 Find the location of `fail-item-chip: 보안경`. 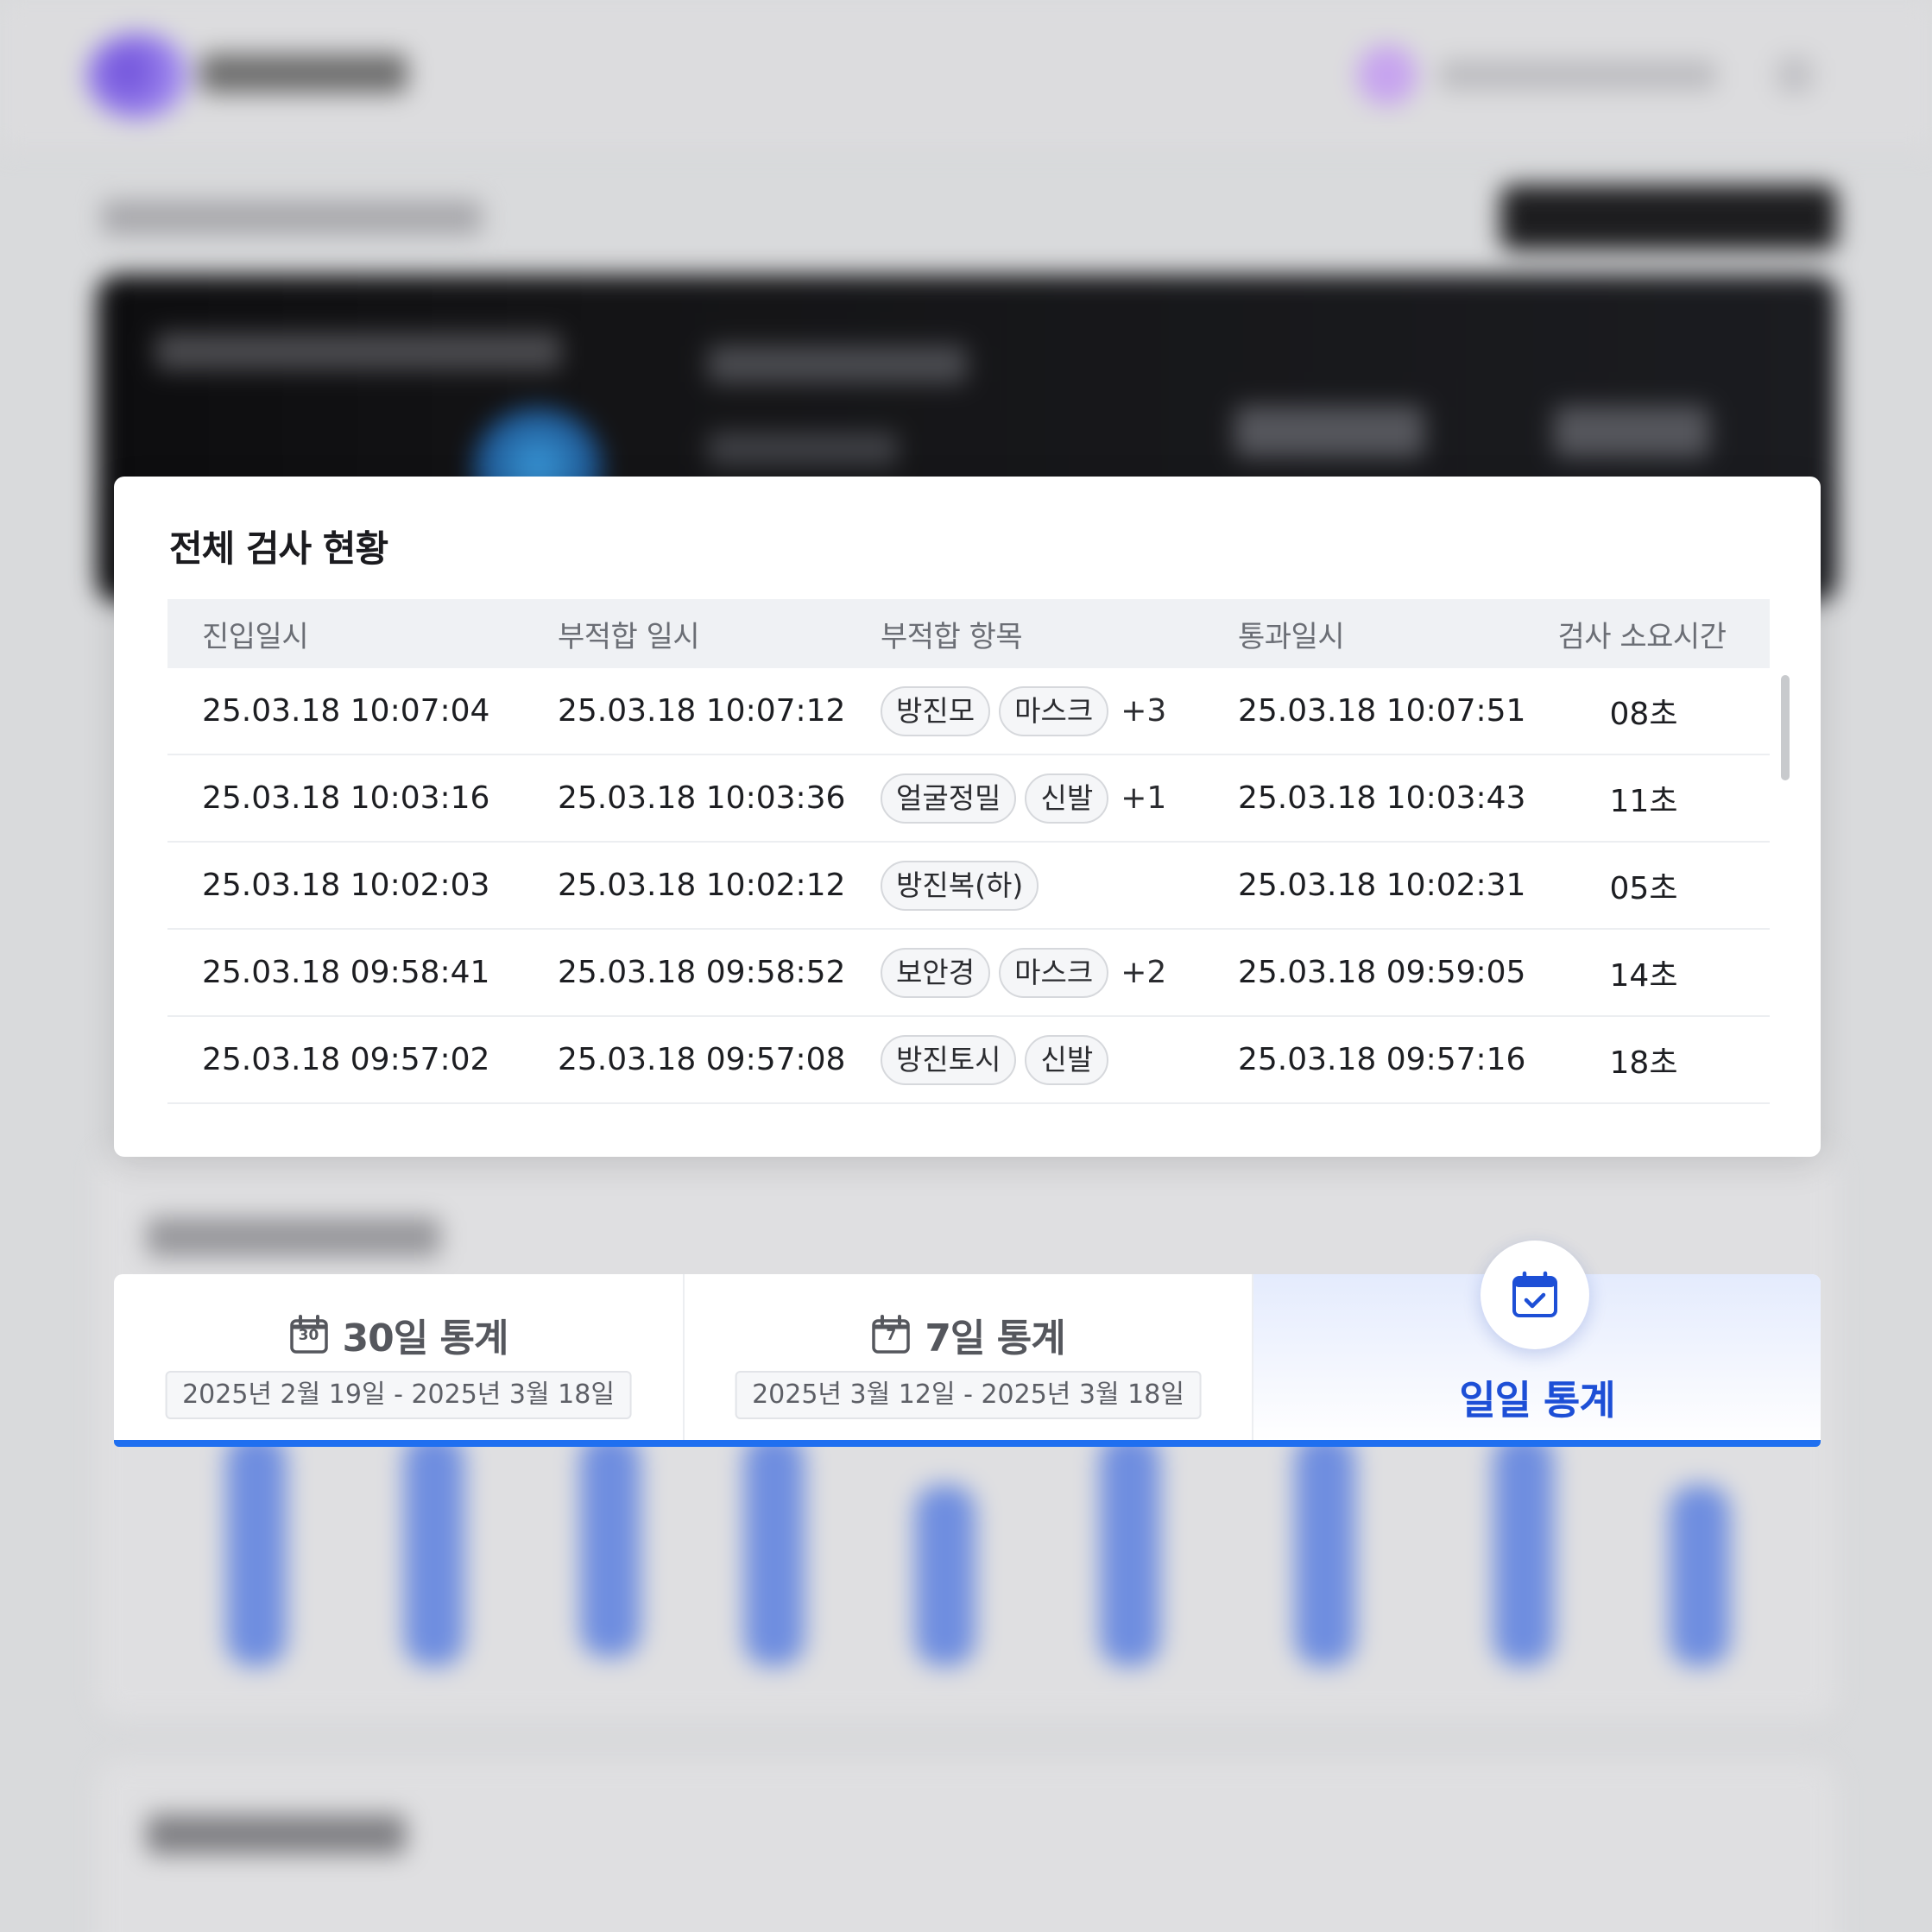

fail-item-chip: 보안경 is located at coordinates (936, 972).